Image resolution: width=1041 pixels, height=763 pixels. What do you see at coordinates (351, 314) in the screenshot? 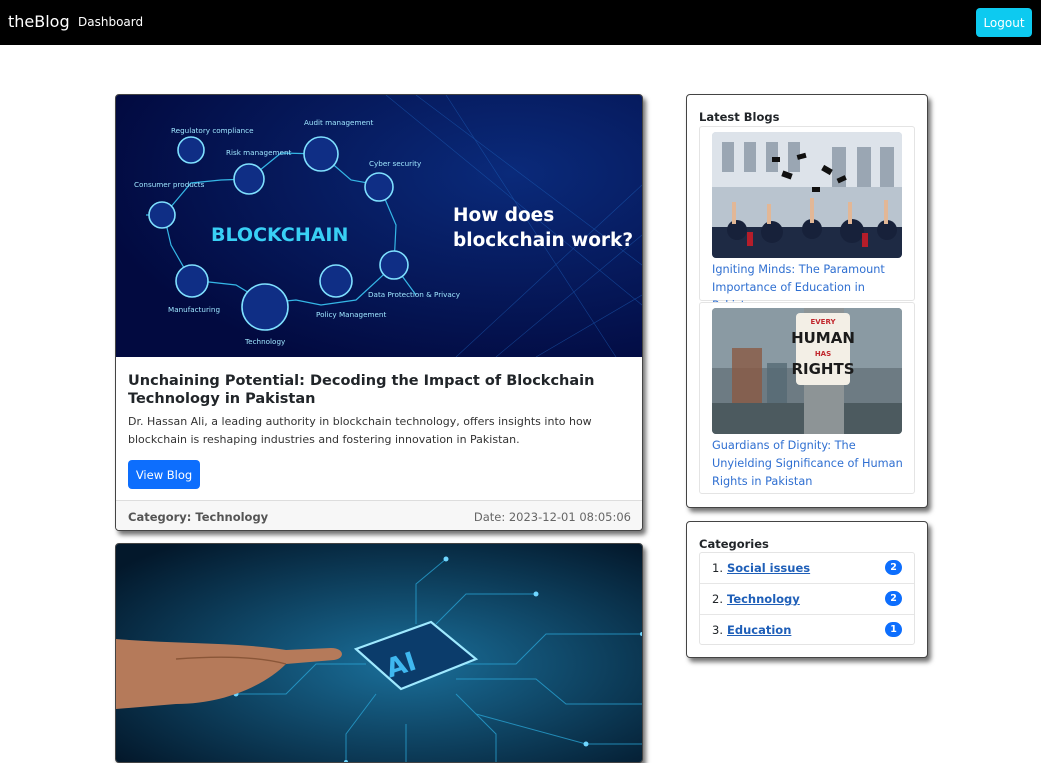
I see `svg-text: Policy Management` at bounding box center [351, 314].